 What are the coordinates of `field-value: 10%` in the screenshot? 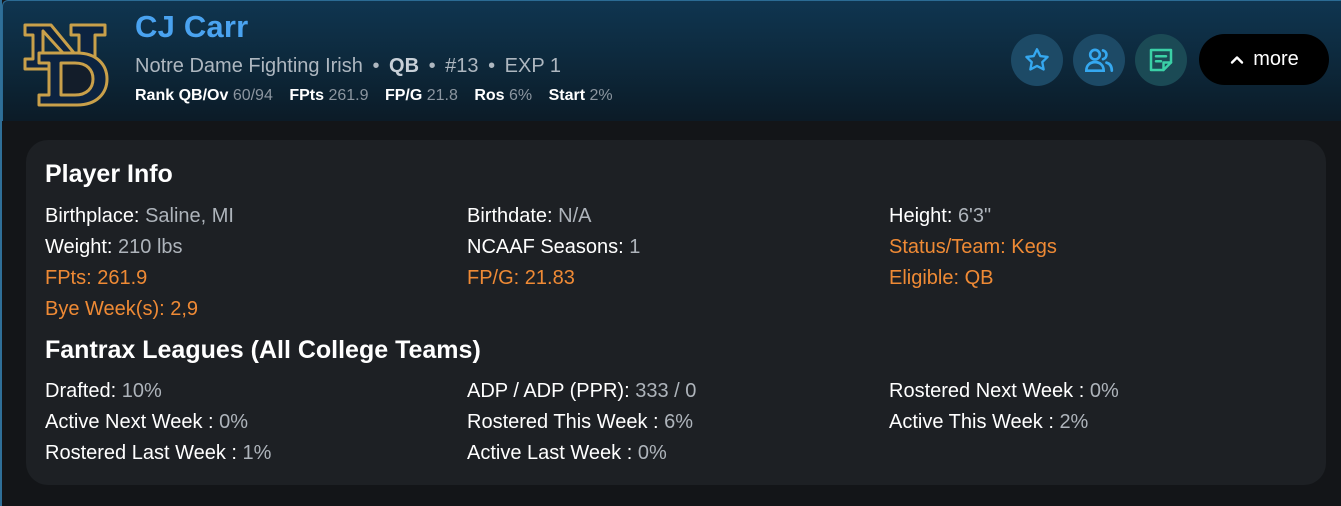 It's located at (141, 391).